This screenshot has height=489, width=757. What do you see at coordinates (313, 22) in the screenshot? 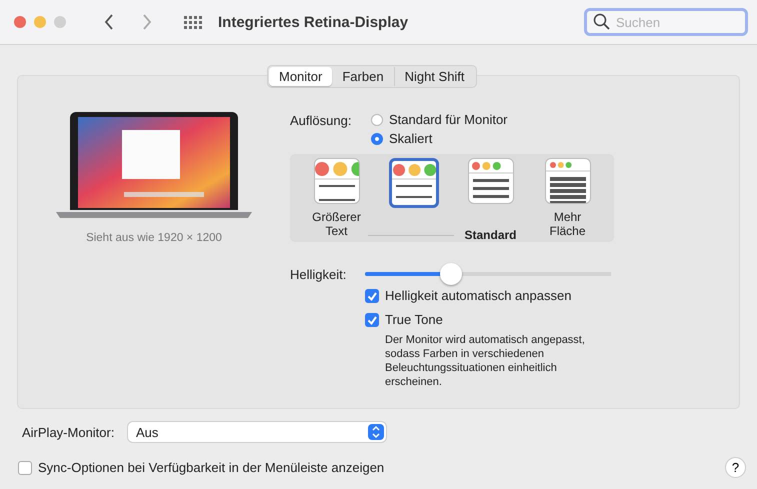
I see `window-title: Integriertes Retina-Display` at bounding box center [313, 22].